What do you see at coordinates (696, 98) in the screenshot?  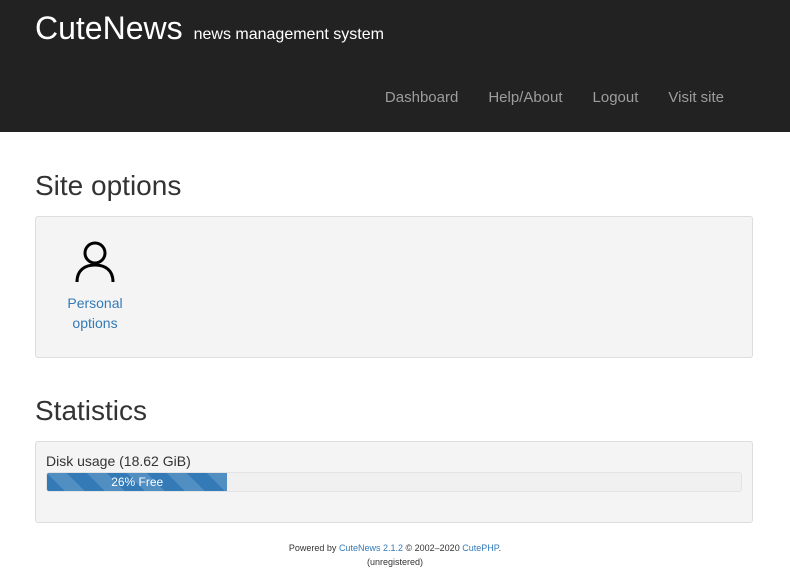 I see `nav-visit-site: Visit site` at bounding box center [696, 98].